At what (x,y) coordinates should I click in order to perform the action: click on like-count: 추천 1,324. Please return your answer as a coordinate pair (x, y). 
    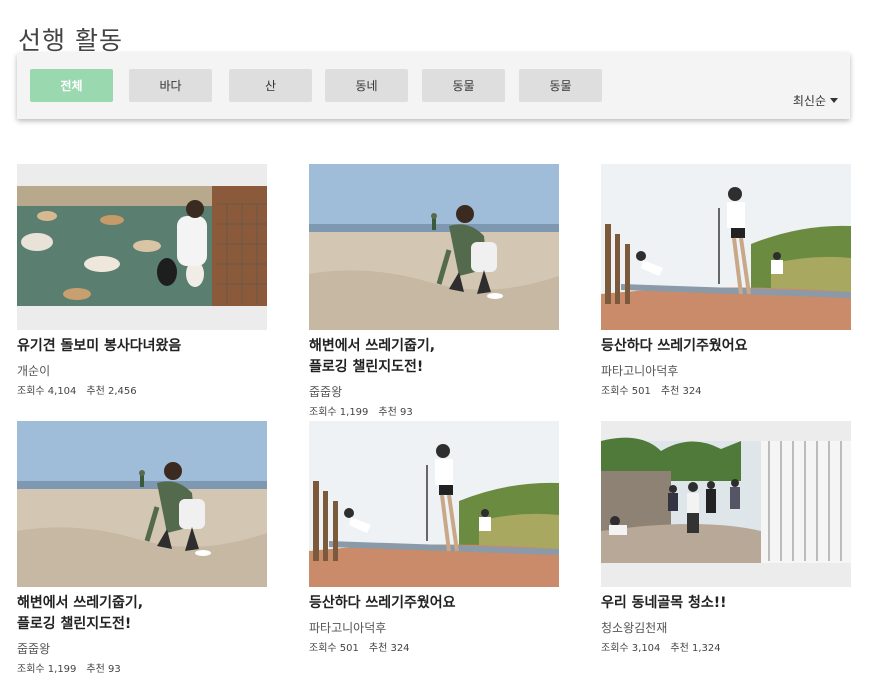
    Looking at the image, I should click on (695, 648).